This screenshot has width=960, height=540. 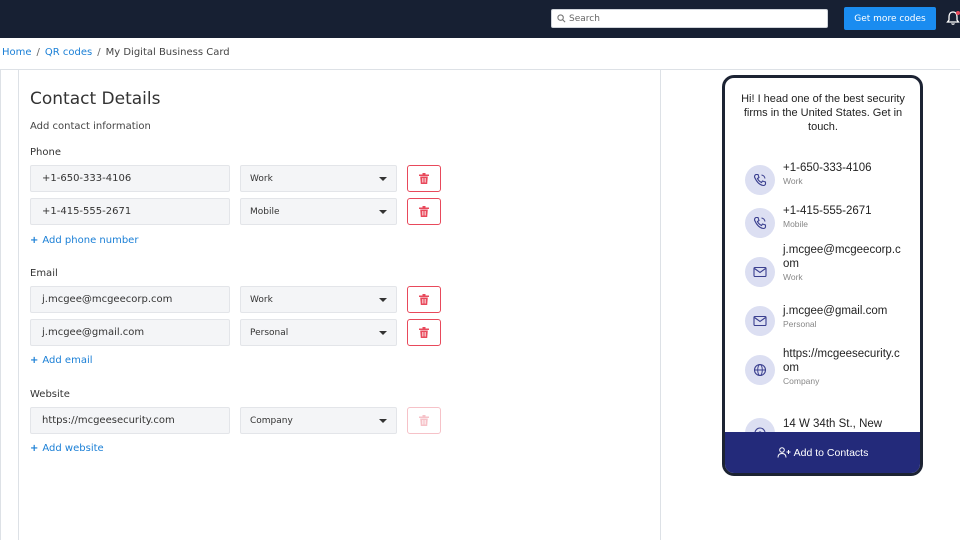 What do you see at coordinates (90, 240) in the screenshot?
I see `add-phone-label: Add phone number` at bounding box center [90, 240].